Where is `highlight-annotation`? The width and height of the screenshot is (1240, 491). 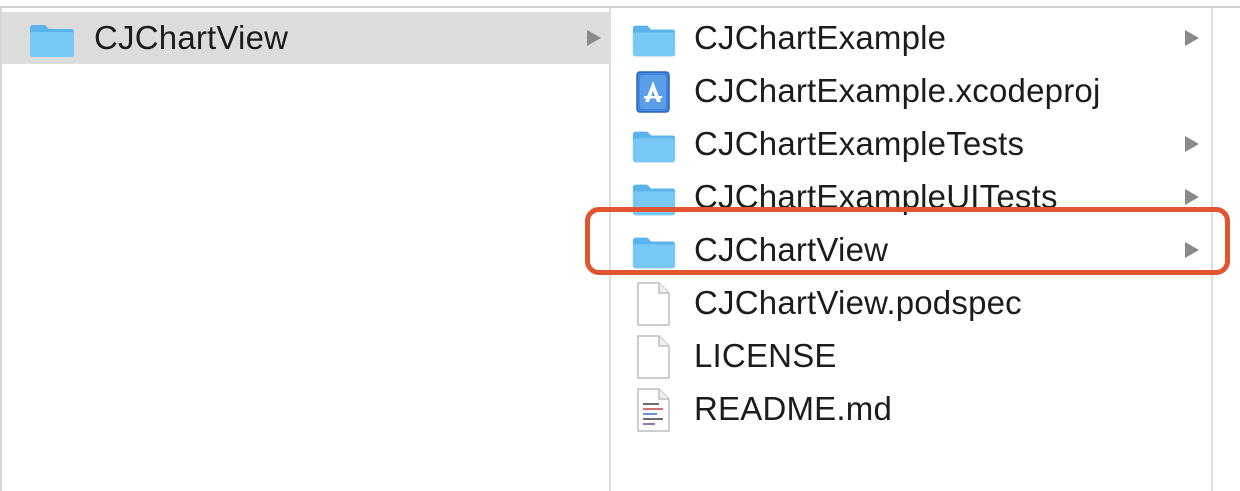 highlight-annotation is located at coordinates (907, 241).